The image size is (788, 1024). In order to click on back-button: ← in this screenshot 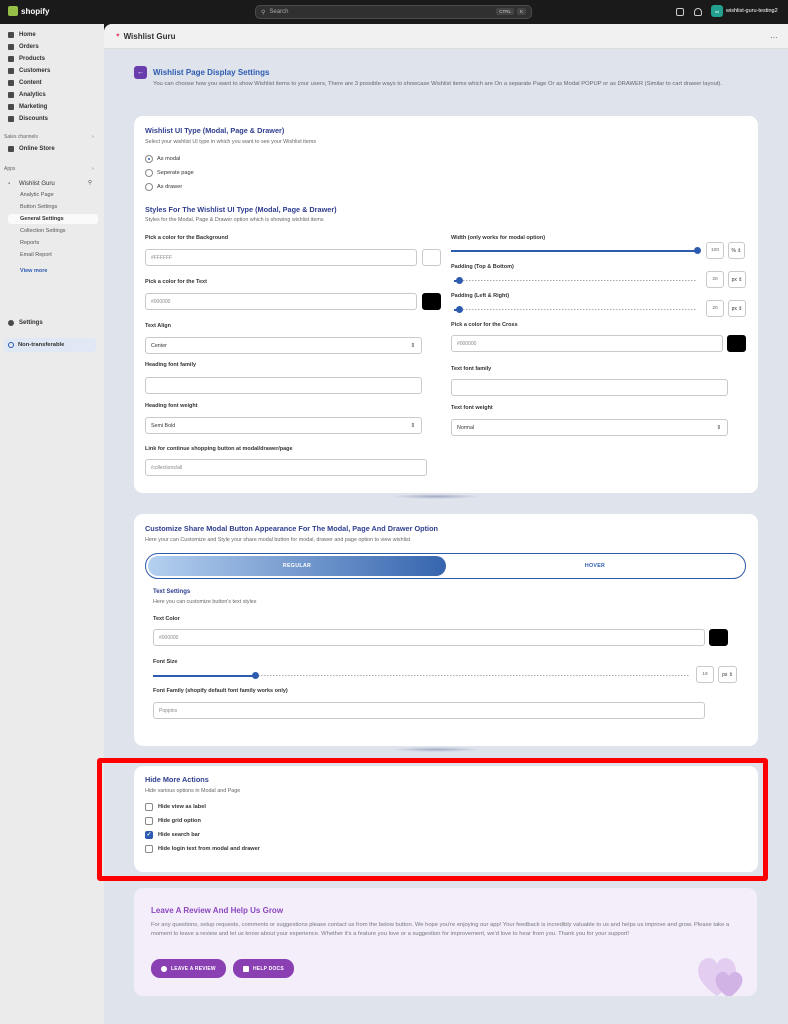, I will do `click(140, 72)`.